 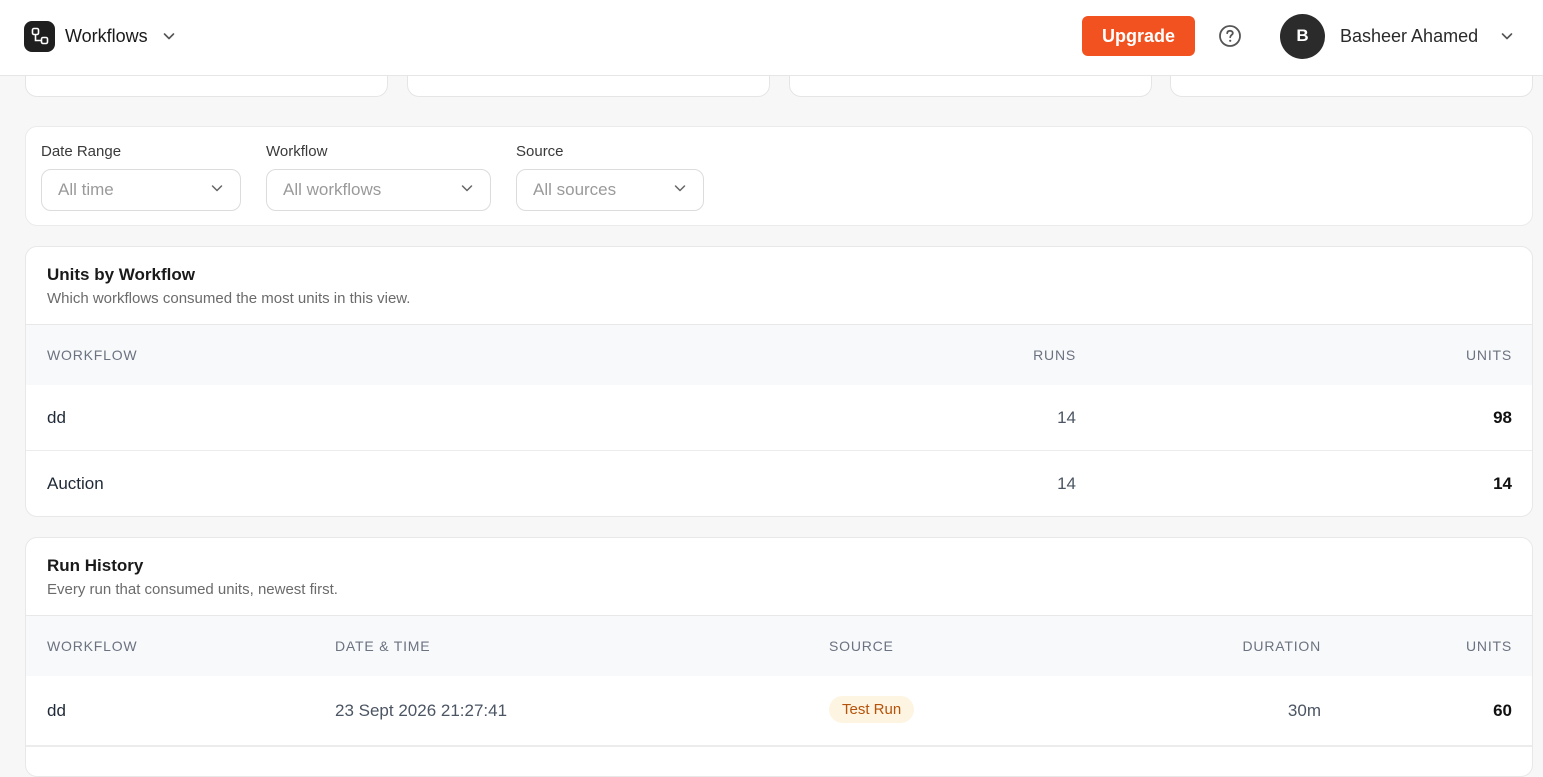 I want to click on workflow-filter-value: All workflows, so click(x=332, y=189).